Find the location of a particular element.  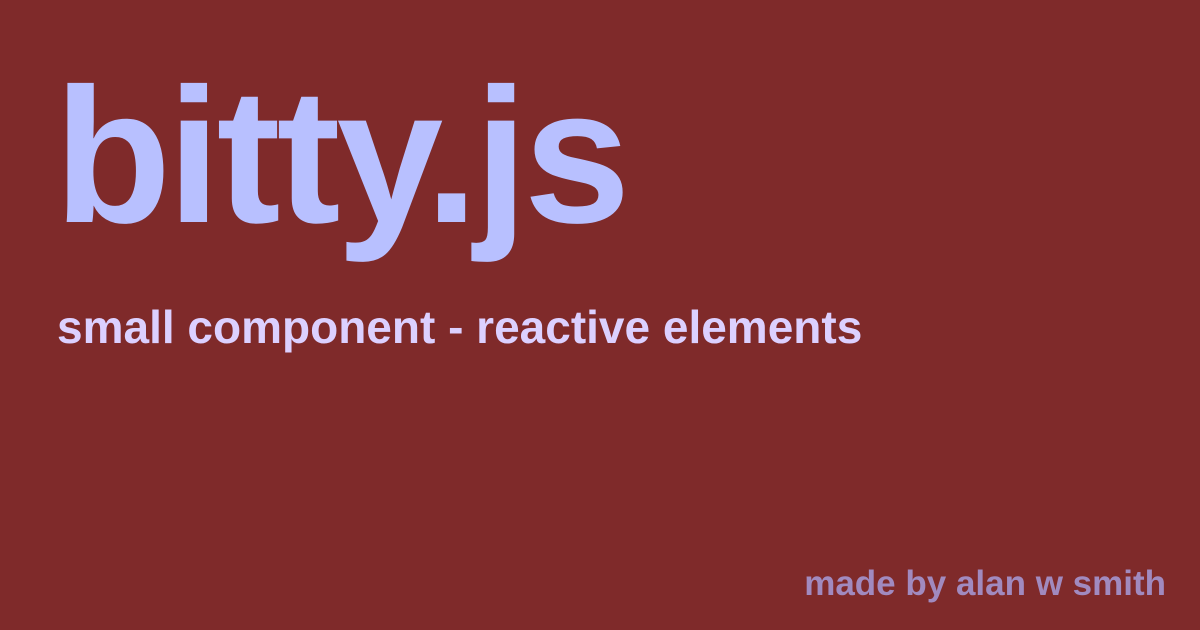

project-tagline: small component - reactive elements is located at coordinates (460, 327).